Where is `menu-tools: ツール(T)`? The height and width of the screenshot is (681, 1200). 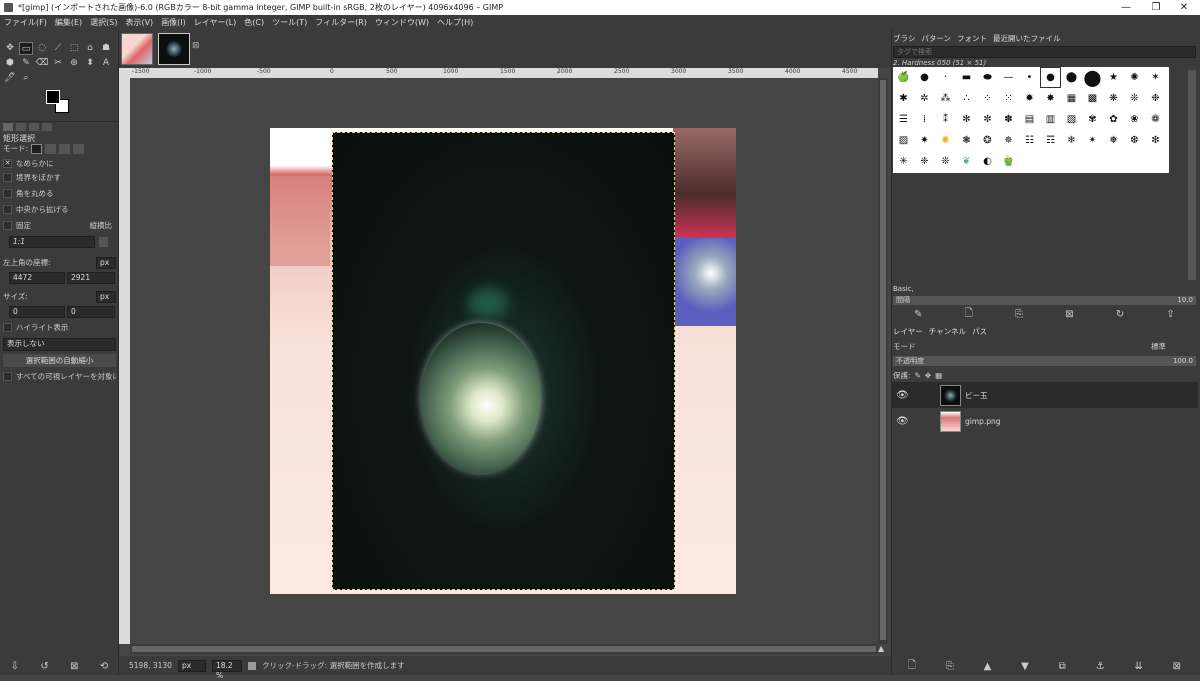 menu-tools: ツール(T) is located at coordinates (289, 22).